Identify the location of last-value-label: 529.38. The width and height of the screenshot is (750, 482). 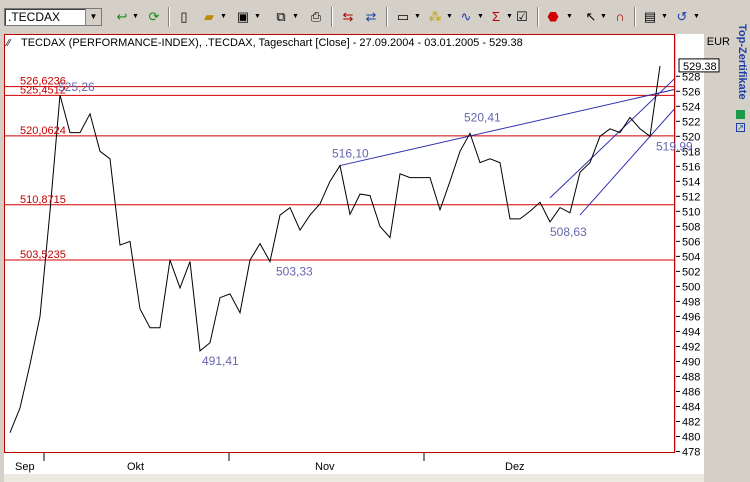
(700, 67).